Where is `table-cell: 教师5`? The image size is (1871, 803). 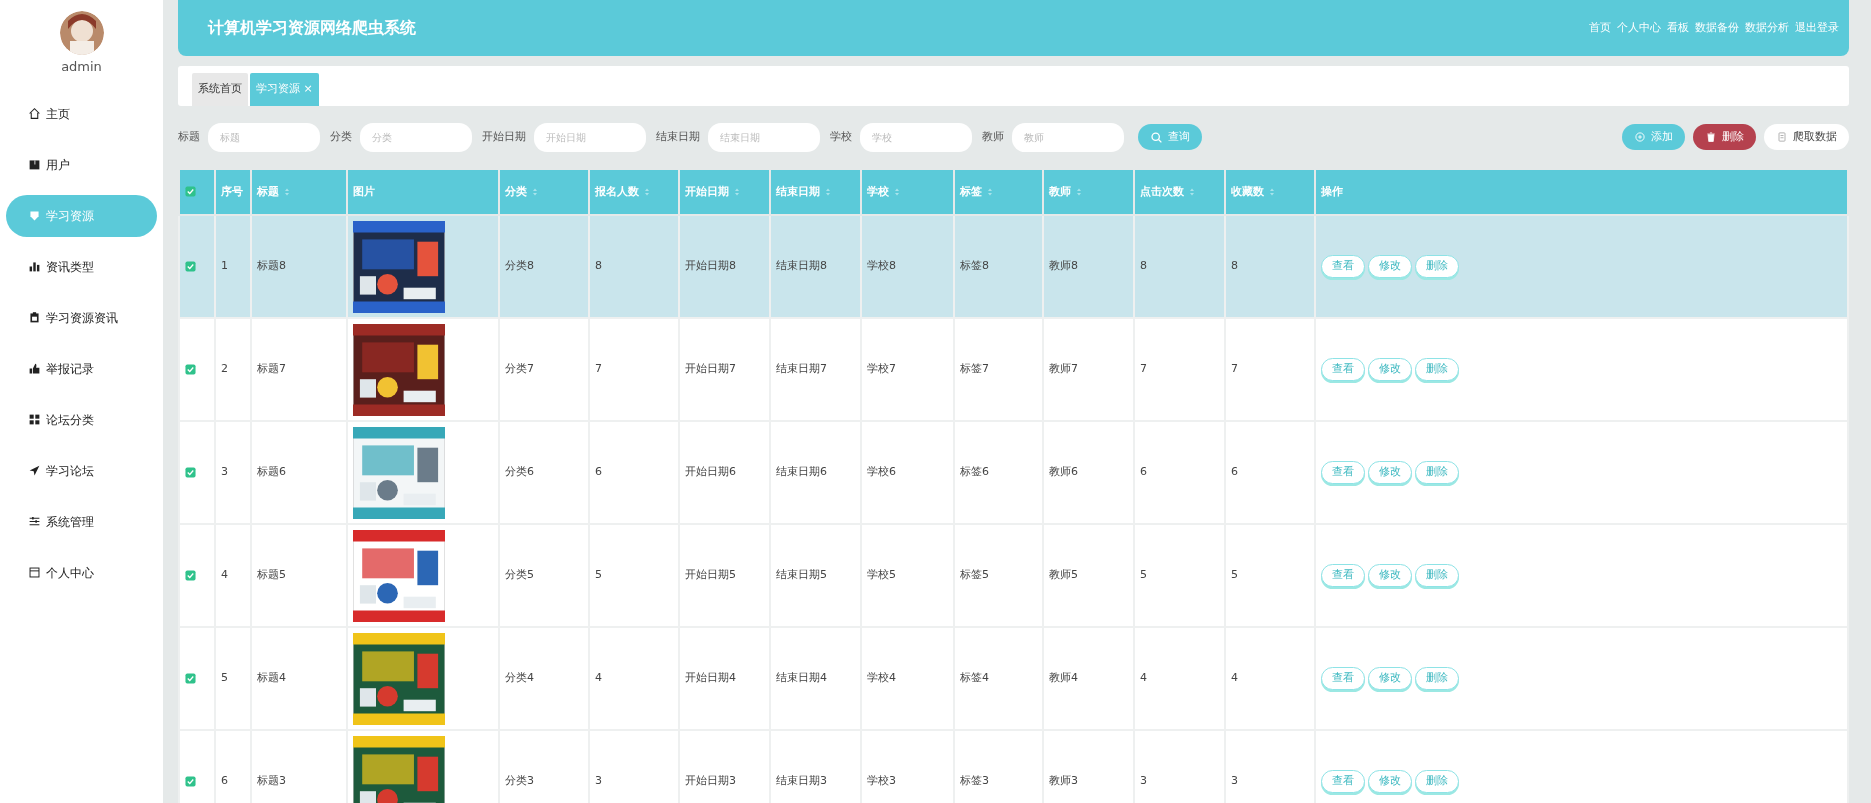
table-cell: 教师5 is located at coordinates (1063, 575).